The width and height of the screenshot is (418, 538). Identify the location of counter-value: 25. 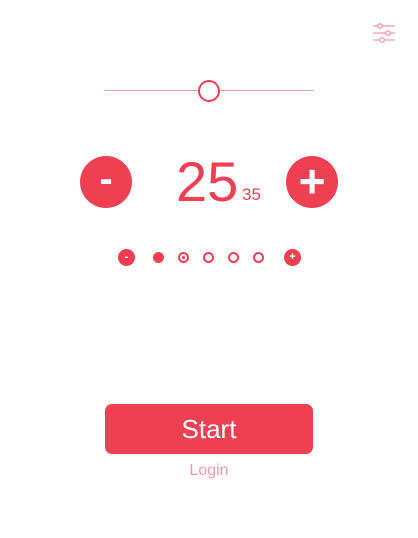
(207, 181).